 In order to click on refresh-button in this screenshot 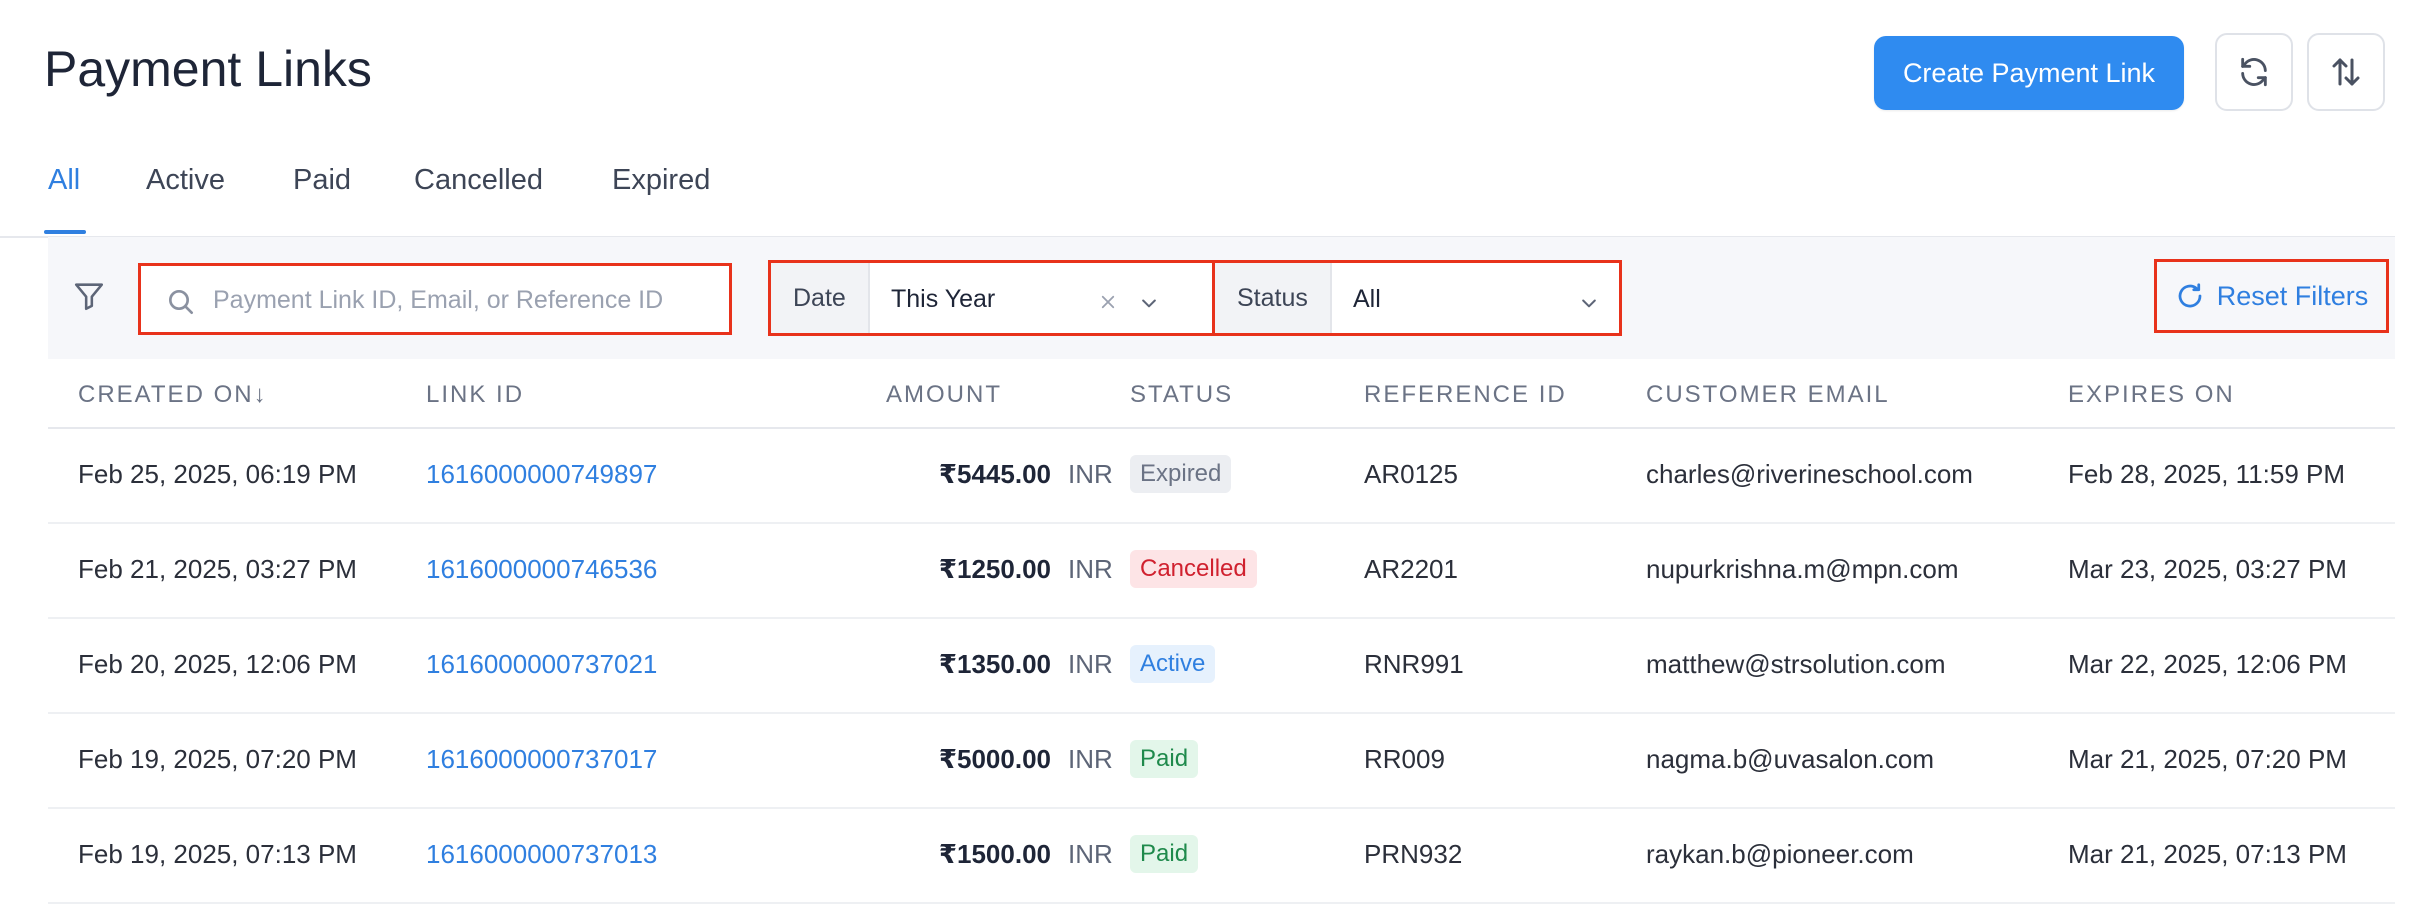, I will do `click(2254, 72)`.